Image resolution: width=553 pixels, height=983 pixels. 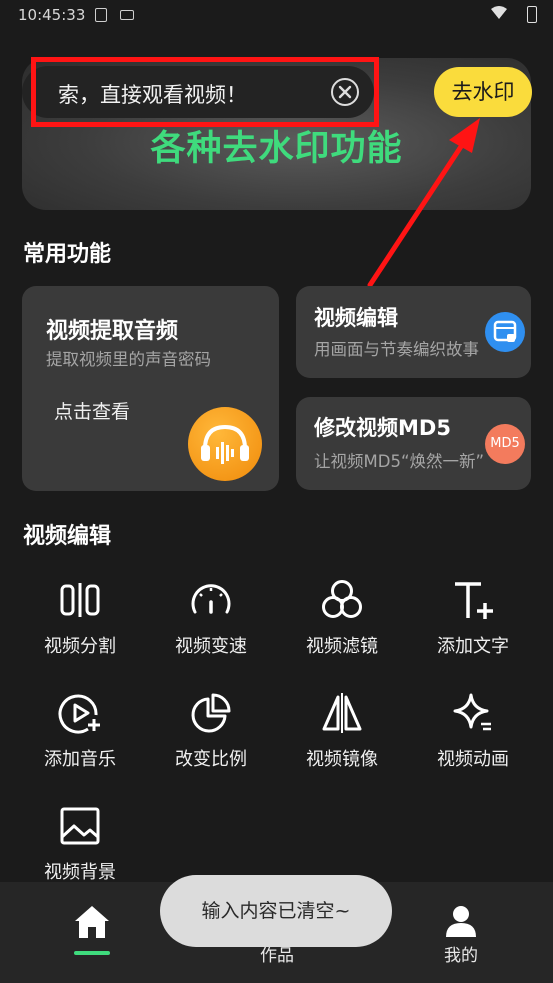 I want to click on add-text-icon, so click(x=474, y=600).